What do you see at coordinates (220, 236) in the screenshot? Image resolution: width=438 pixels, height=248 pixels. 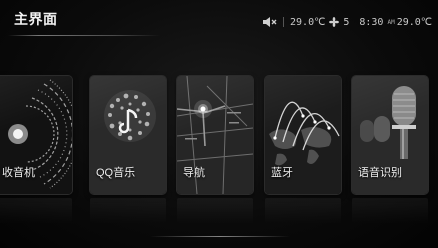 I see `page-indicator` at bounding box center [220, 236].